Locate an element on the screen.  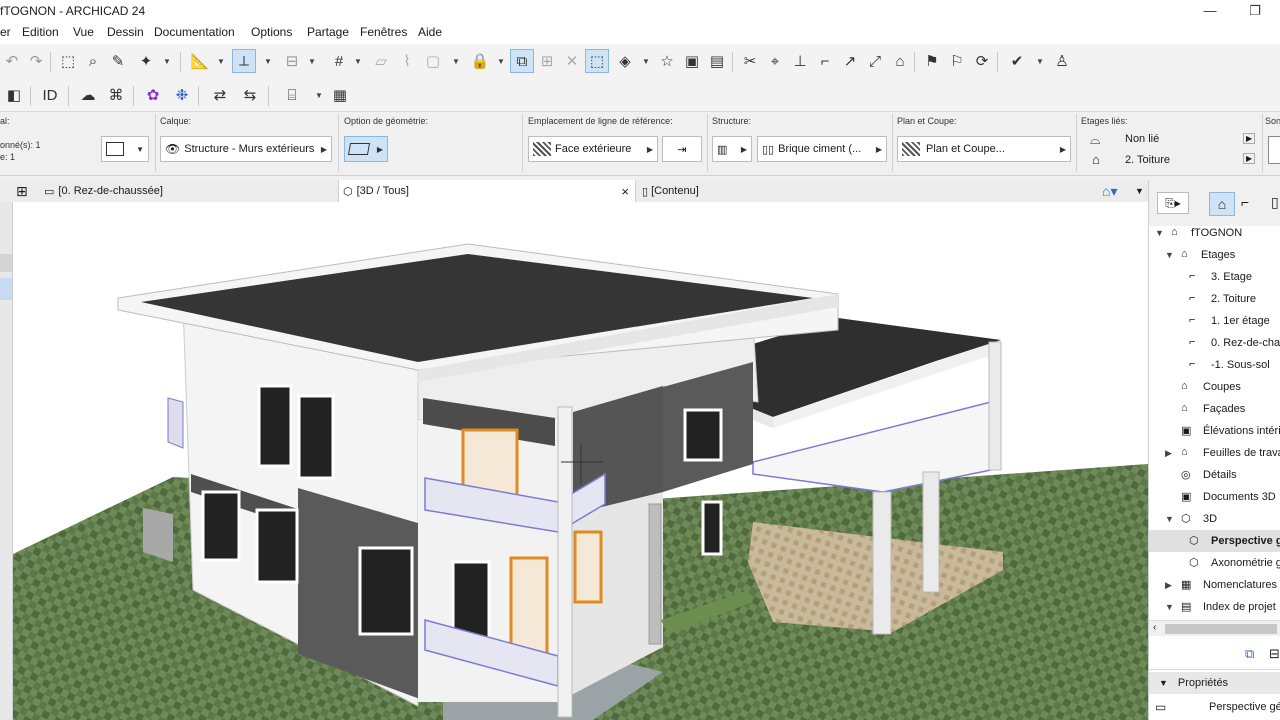
tree-story: ⌐ 0. Rez-de-chaussée is located at coordinates (1214, 343).